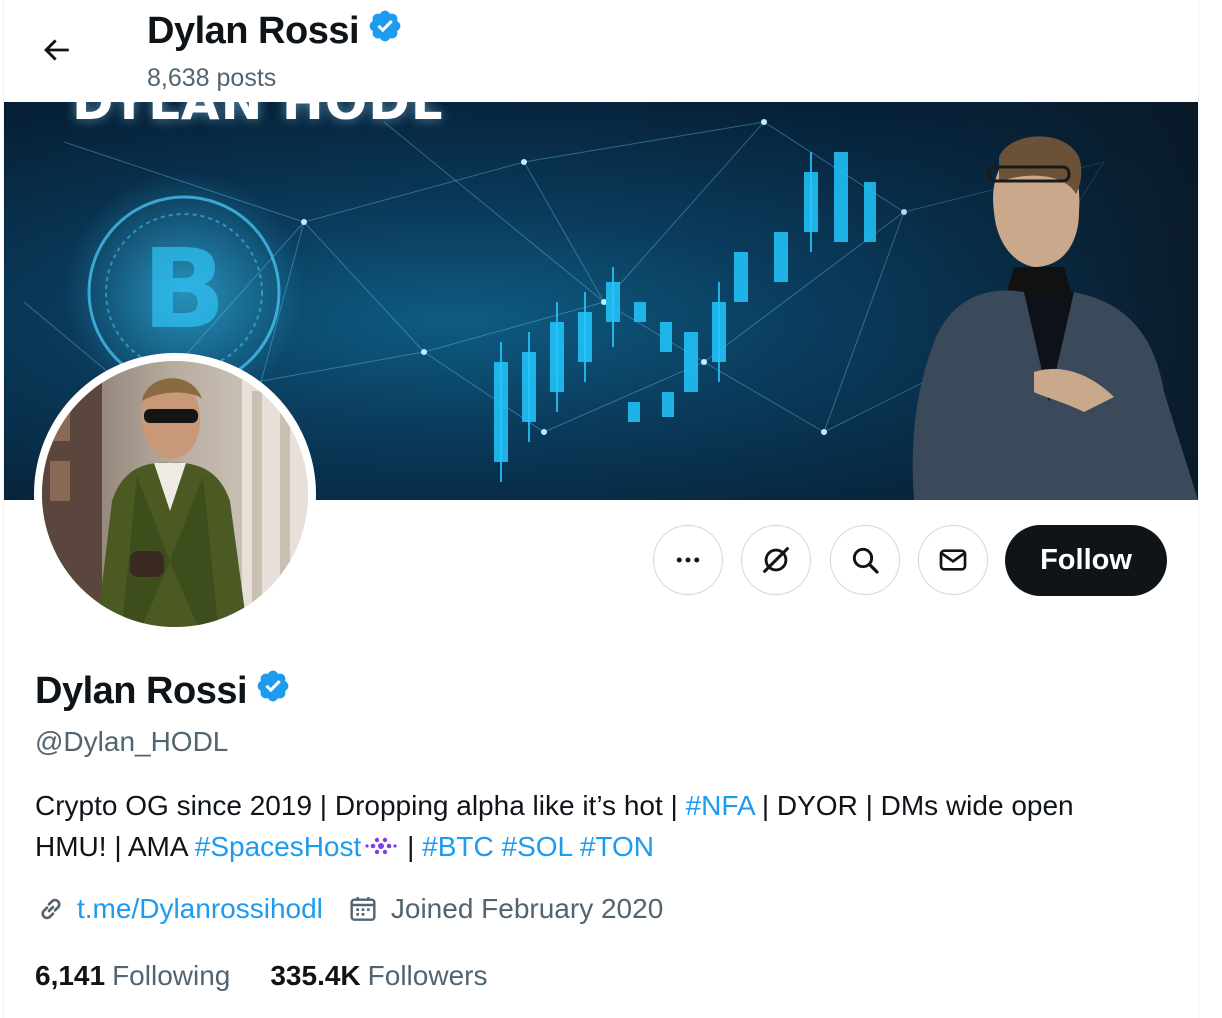  What do you see at coordinates (720, 805) in the screenshot?
I see `hashtag-link: #NFA` at bounding box center [720, 805].